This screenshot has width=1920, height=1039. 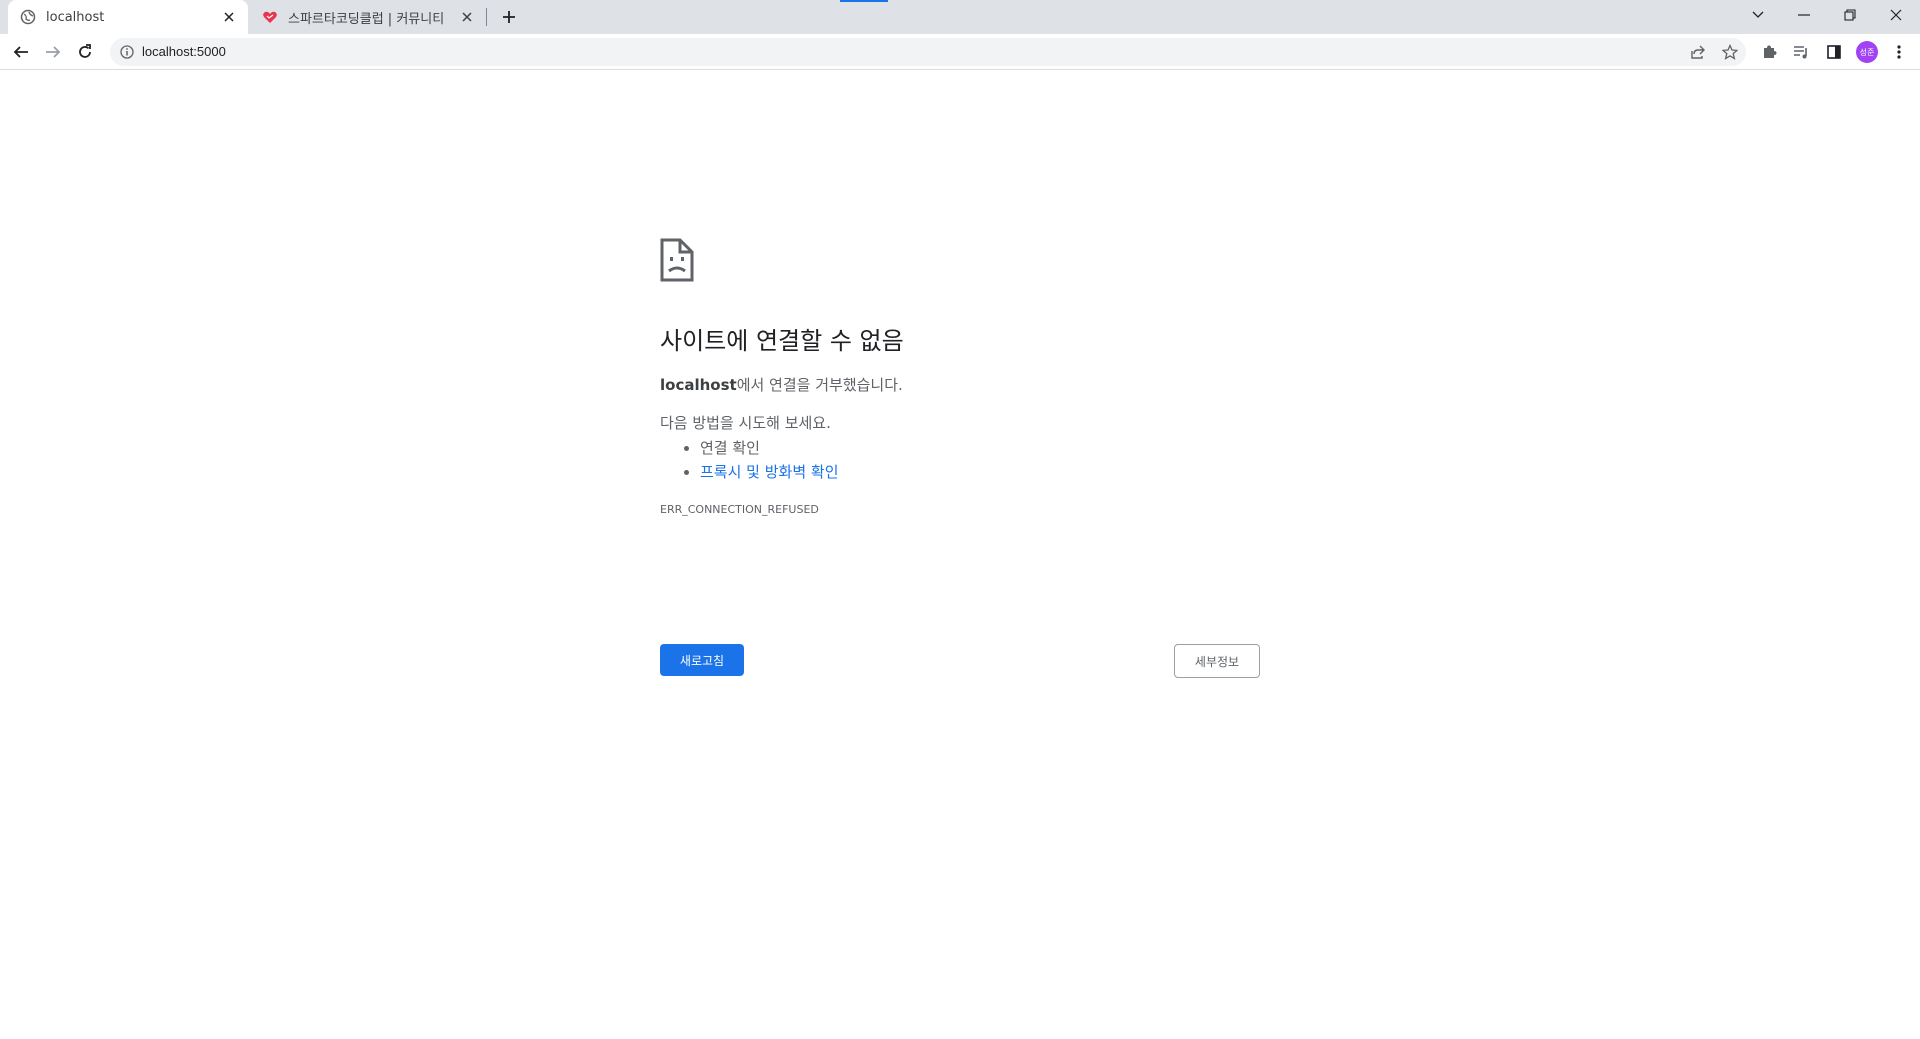 I want to click on reload-icon, so click(x=85, y=51).